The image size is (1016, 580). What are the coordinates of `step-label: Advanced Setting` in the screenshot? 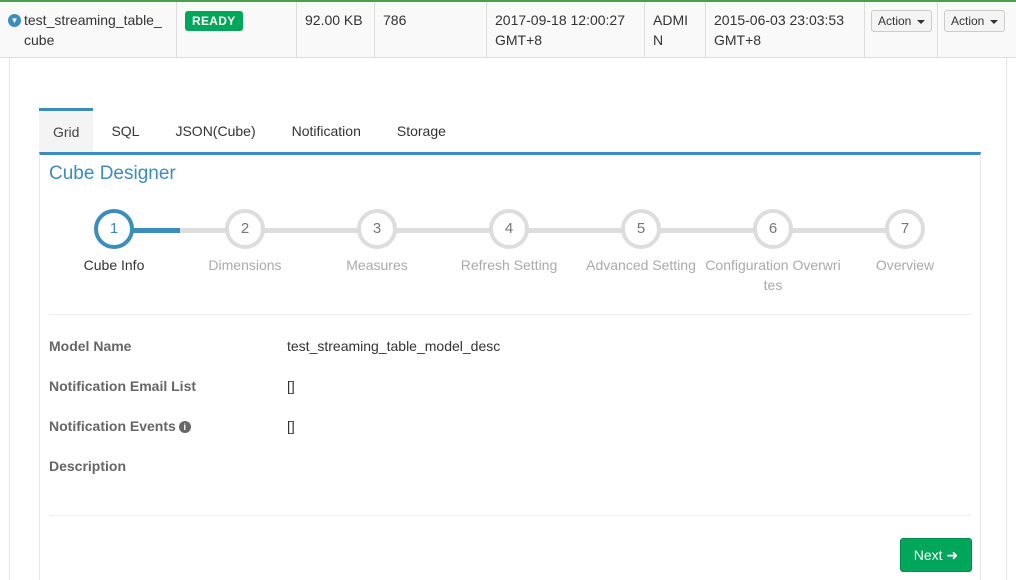 It's located at (641, 265).